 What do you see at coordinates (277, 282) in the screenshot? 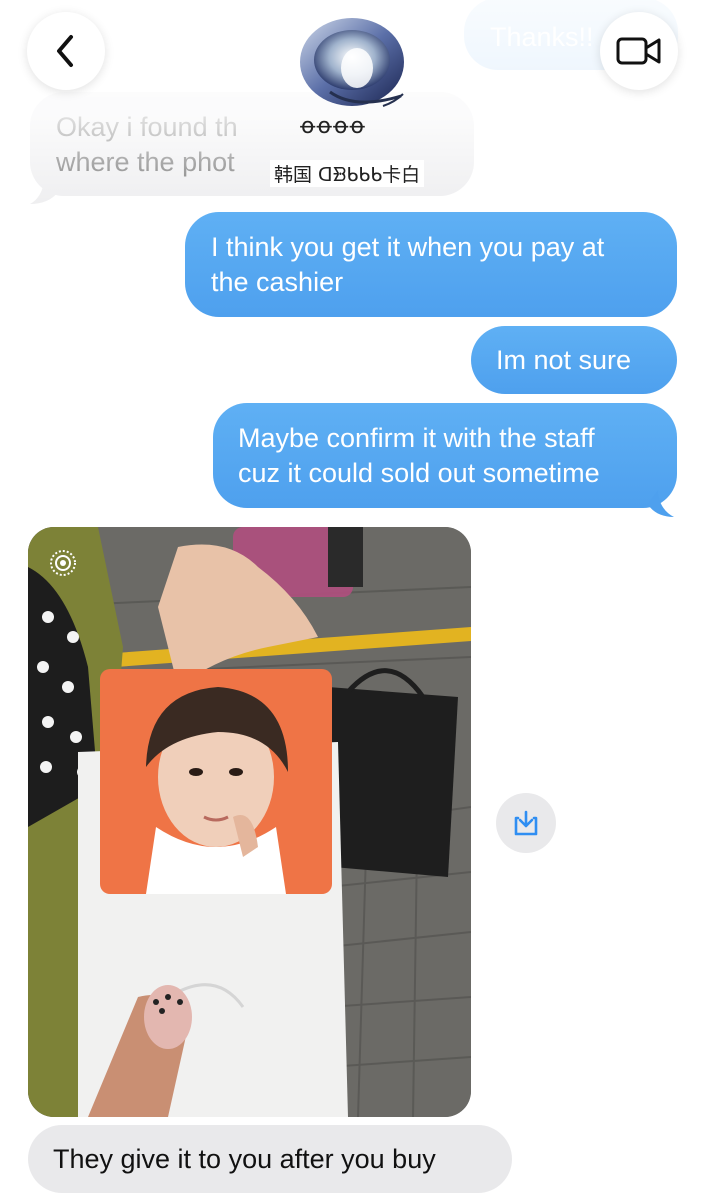
I see `outgoing-message-line: the cashier` at bounding box center [277, 282].